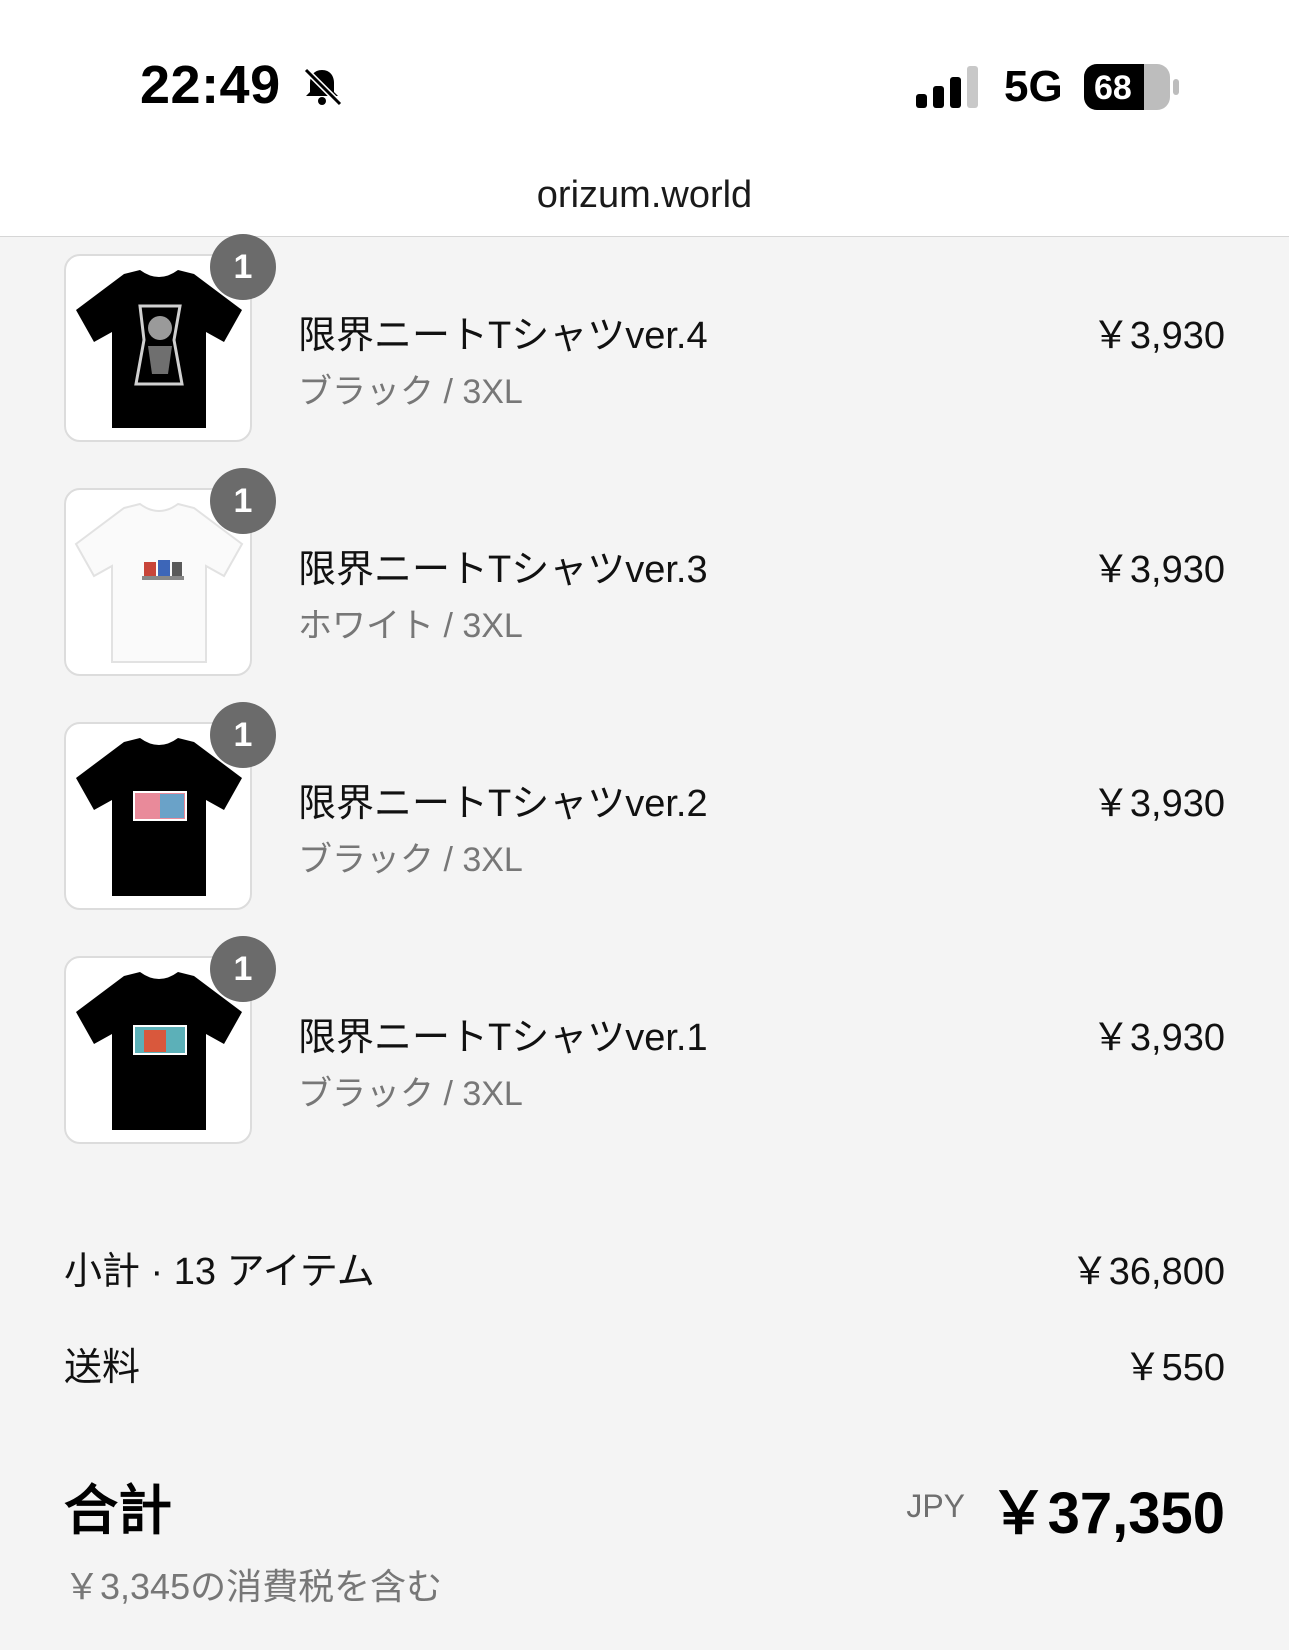 This screenshot has width=1289, height=1650. Describe the element at coordinates (503, 804) in the screenshot. I see `product-name: 限界ニートTシャツver.2` at that location.